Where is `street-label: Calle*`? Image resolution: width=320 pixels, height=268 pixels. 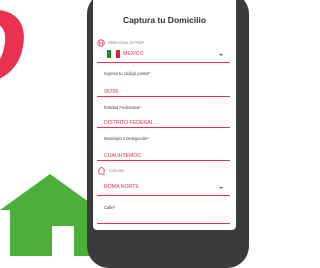 street-label: Calle* is located at coordinates (110, 207).